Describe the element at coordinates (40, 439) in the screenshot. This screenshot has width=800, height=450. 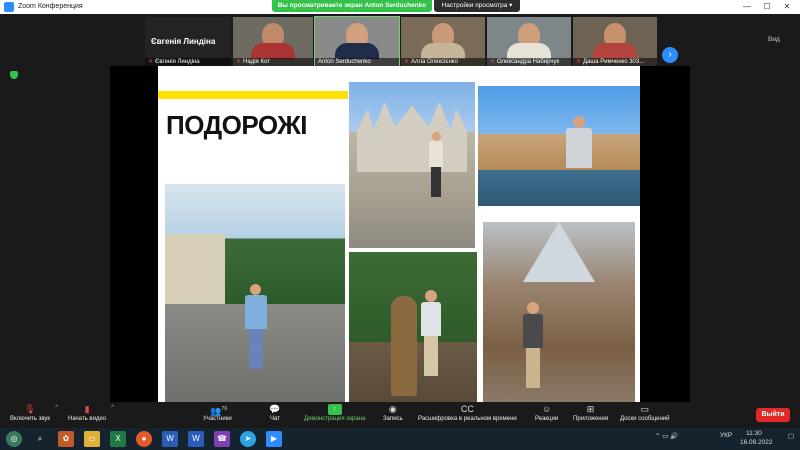
I see `search-icon: ⌕` at that location.